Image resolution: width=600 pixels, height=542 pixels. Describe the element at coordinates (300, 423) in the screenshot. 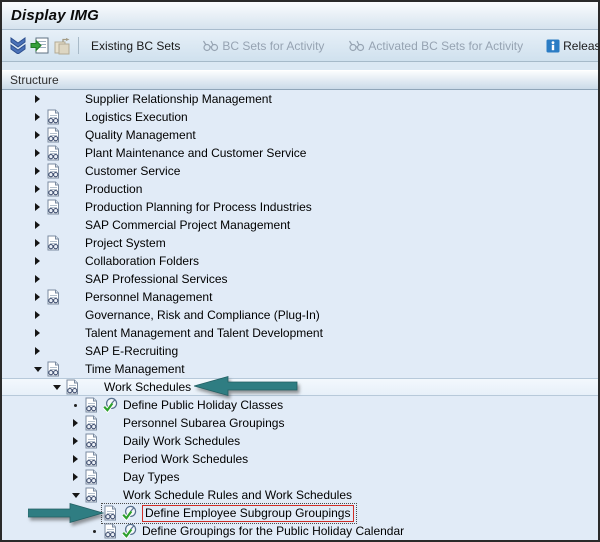

I see `tree-row: Personnel Subarea Groupings` at that location.